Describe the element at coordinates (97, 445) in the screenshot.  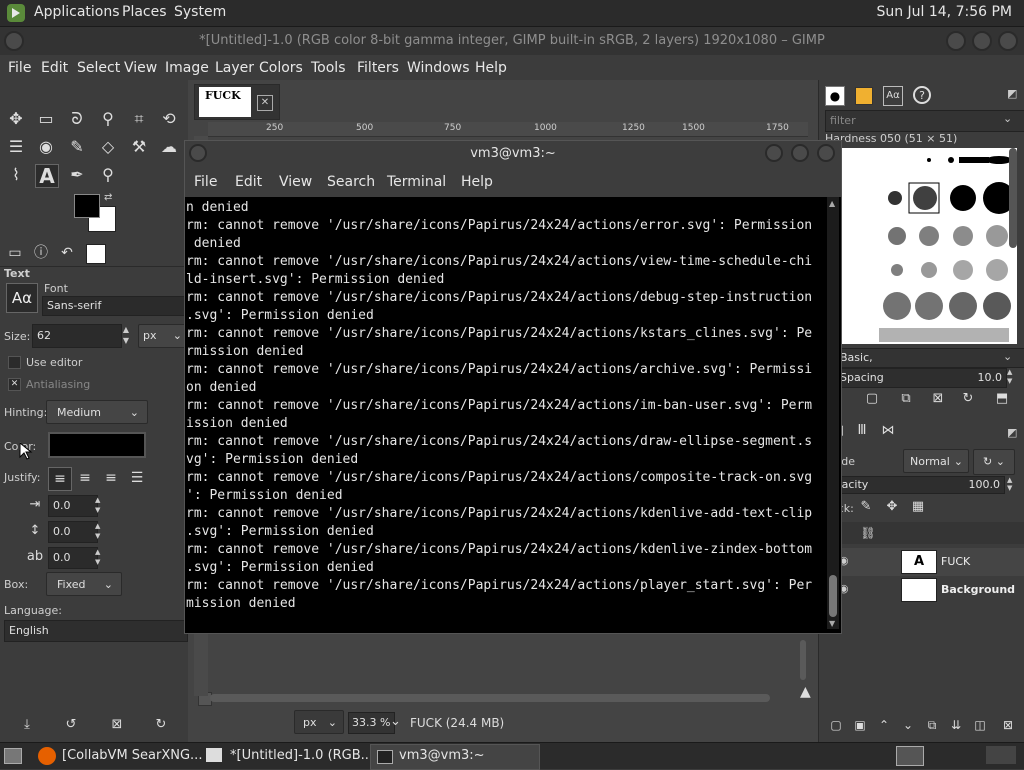
I see `text-color-button` at that location.